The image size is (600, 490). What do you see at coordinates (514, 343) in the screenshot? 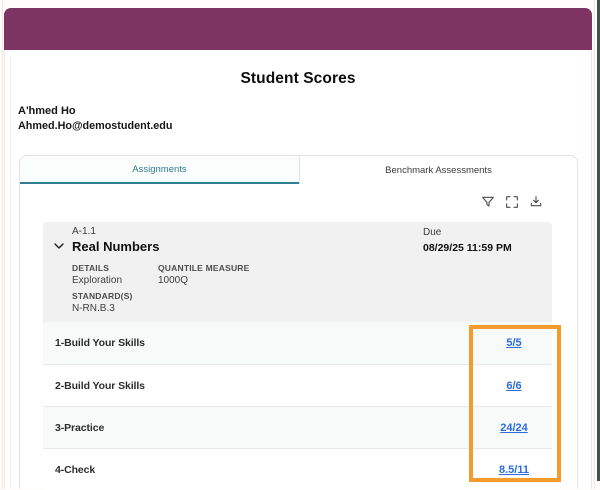
I see `score-link: 5/5` at bounding box center [514, 343].